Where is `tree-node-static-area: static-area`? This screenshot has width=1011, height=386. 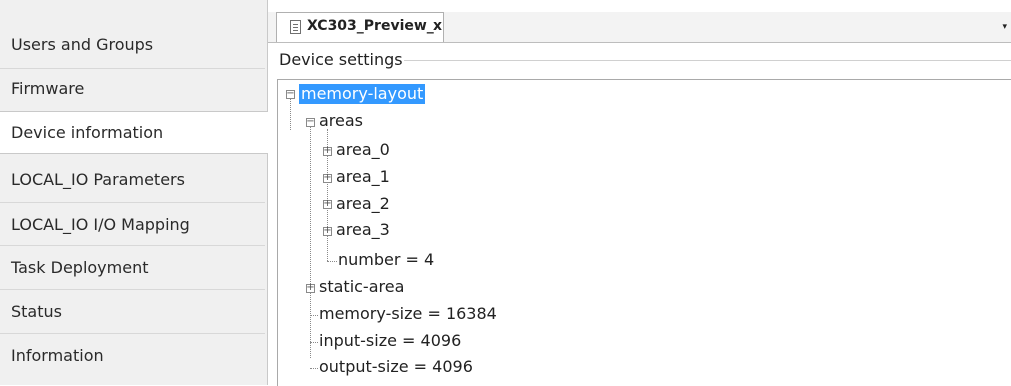 tree-node-static-area: static-area is located at coordinates (361, 287).